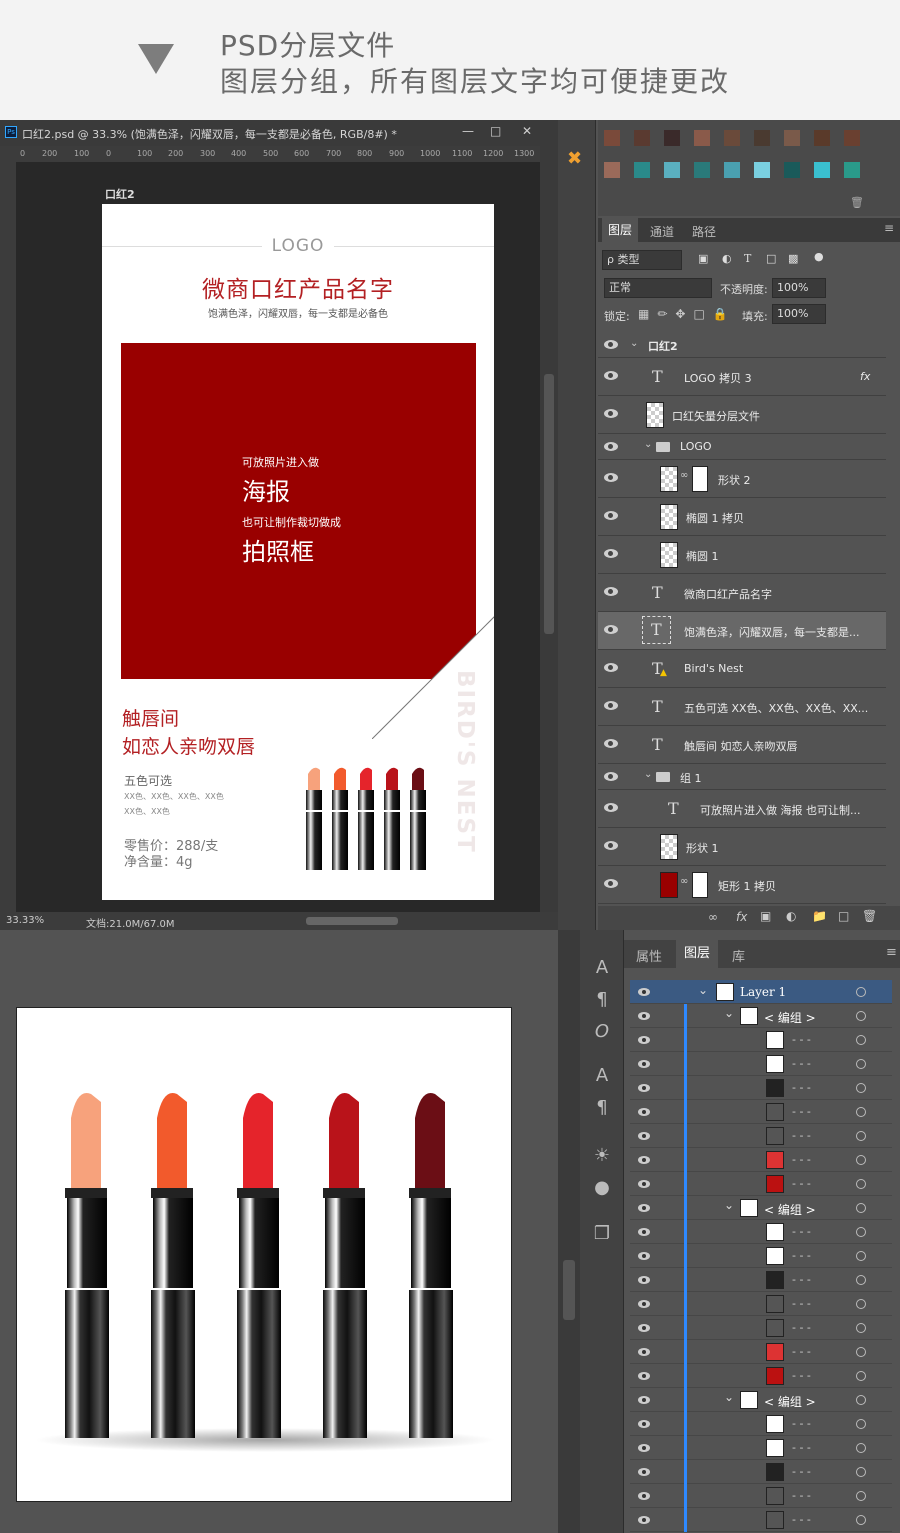 This screenshot has height=1533, width=900. I want to click on layer-row: T LOGO 拷贝 3 fx, so click(742, 377).